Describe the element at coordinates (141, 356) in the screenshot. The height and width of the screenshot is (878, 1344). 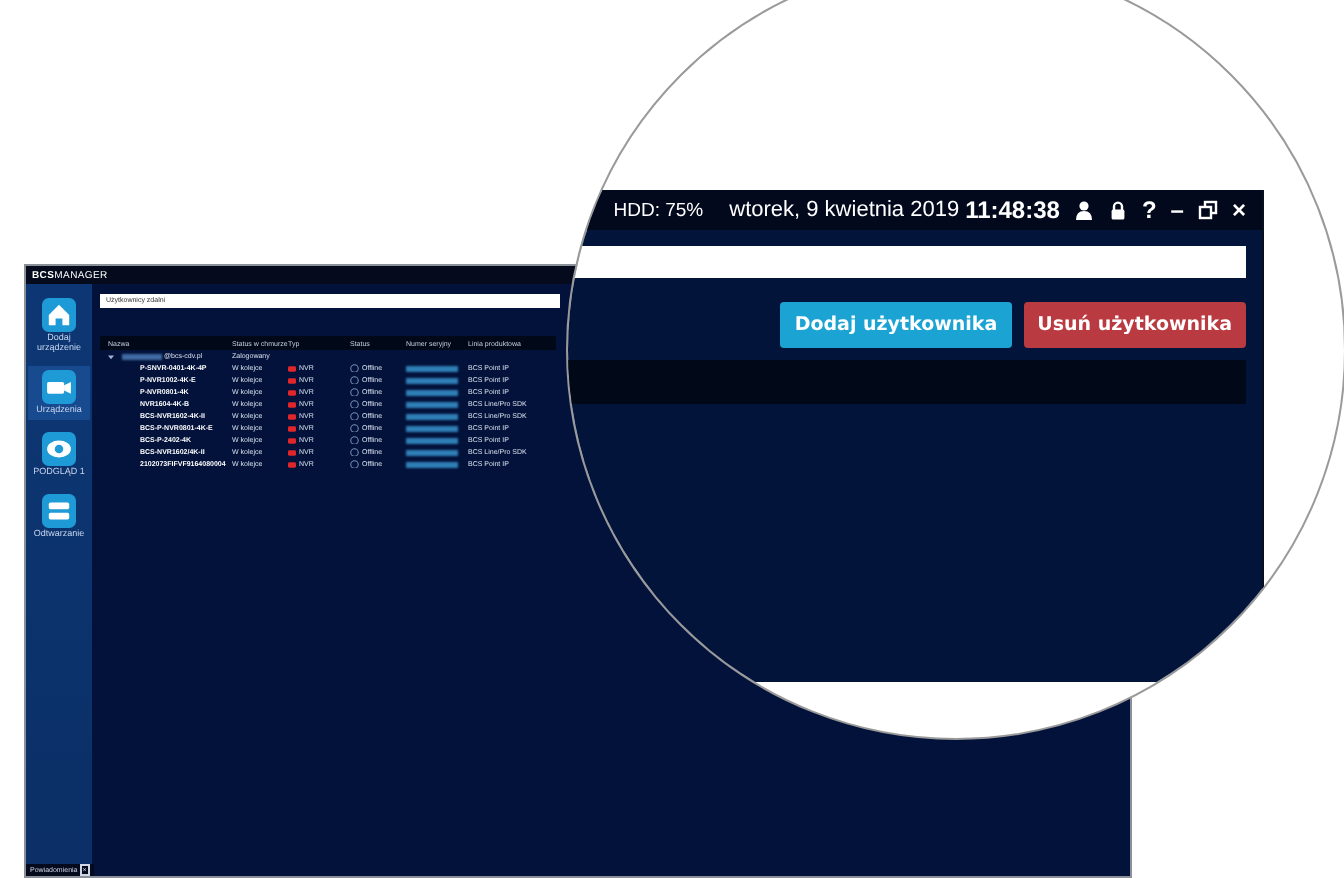
I see `blurred-email` at that location.